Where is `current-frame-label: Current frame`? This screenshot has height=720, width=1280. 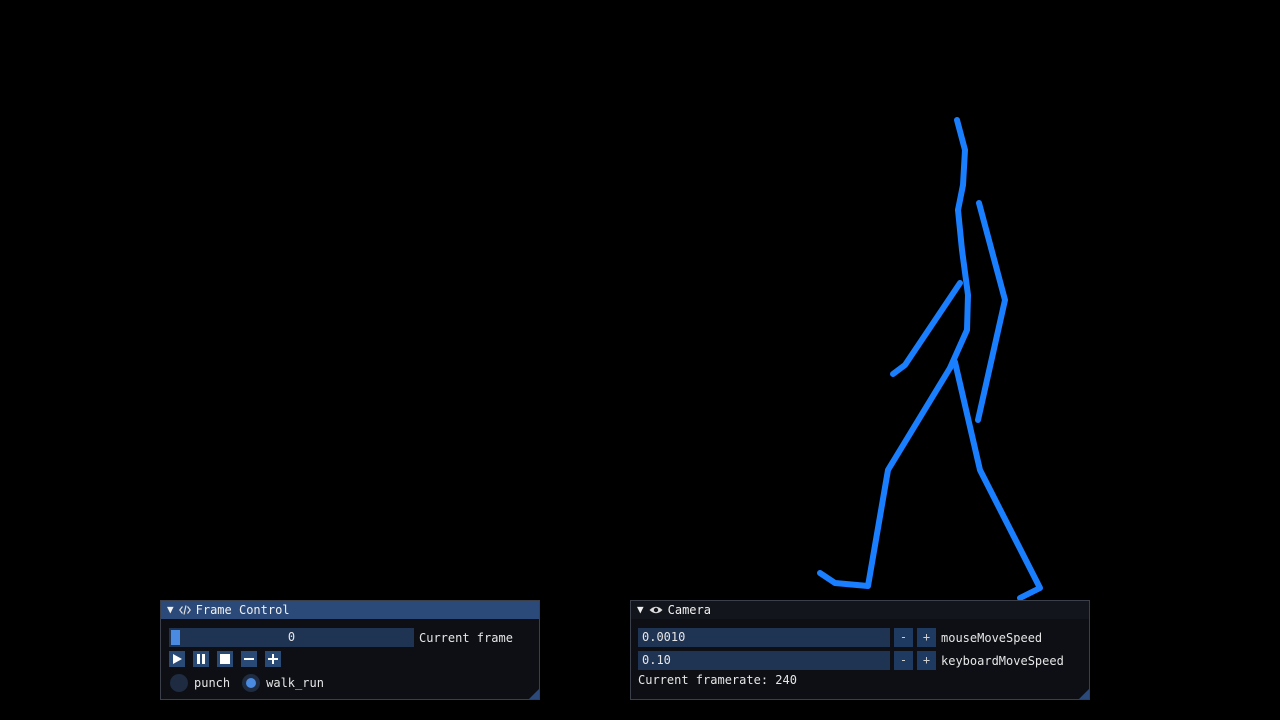
current-frame-label: Current frame is located at coordinates (466, 637).